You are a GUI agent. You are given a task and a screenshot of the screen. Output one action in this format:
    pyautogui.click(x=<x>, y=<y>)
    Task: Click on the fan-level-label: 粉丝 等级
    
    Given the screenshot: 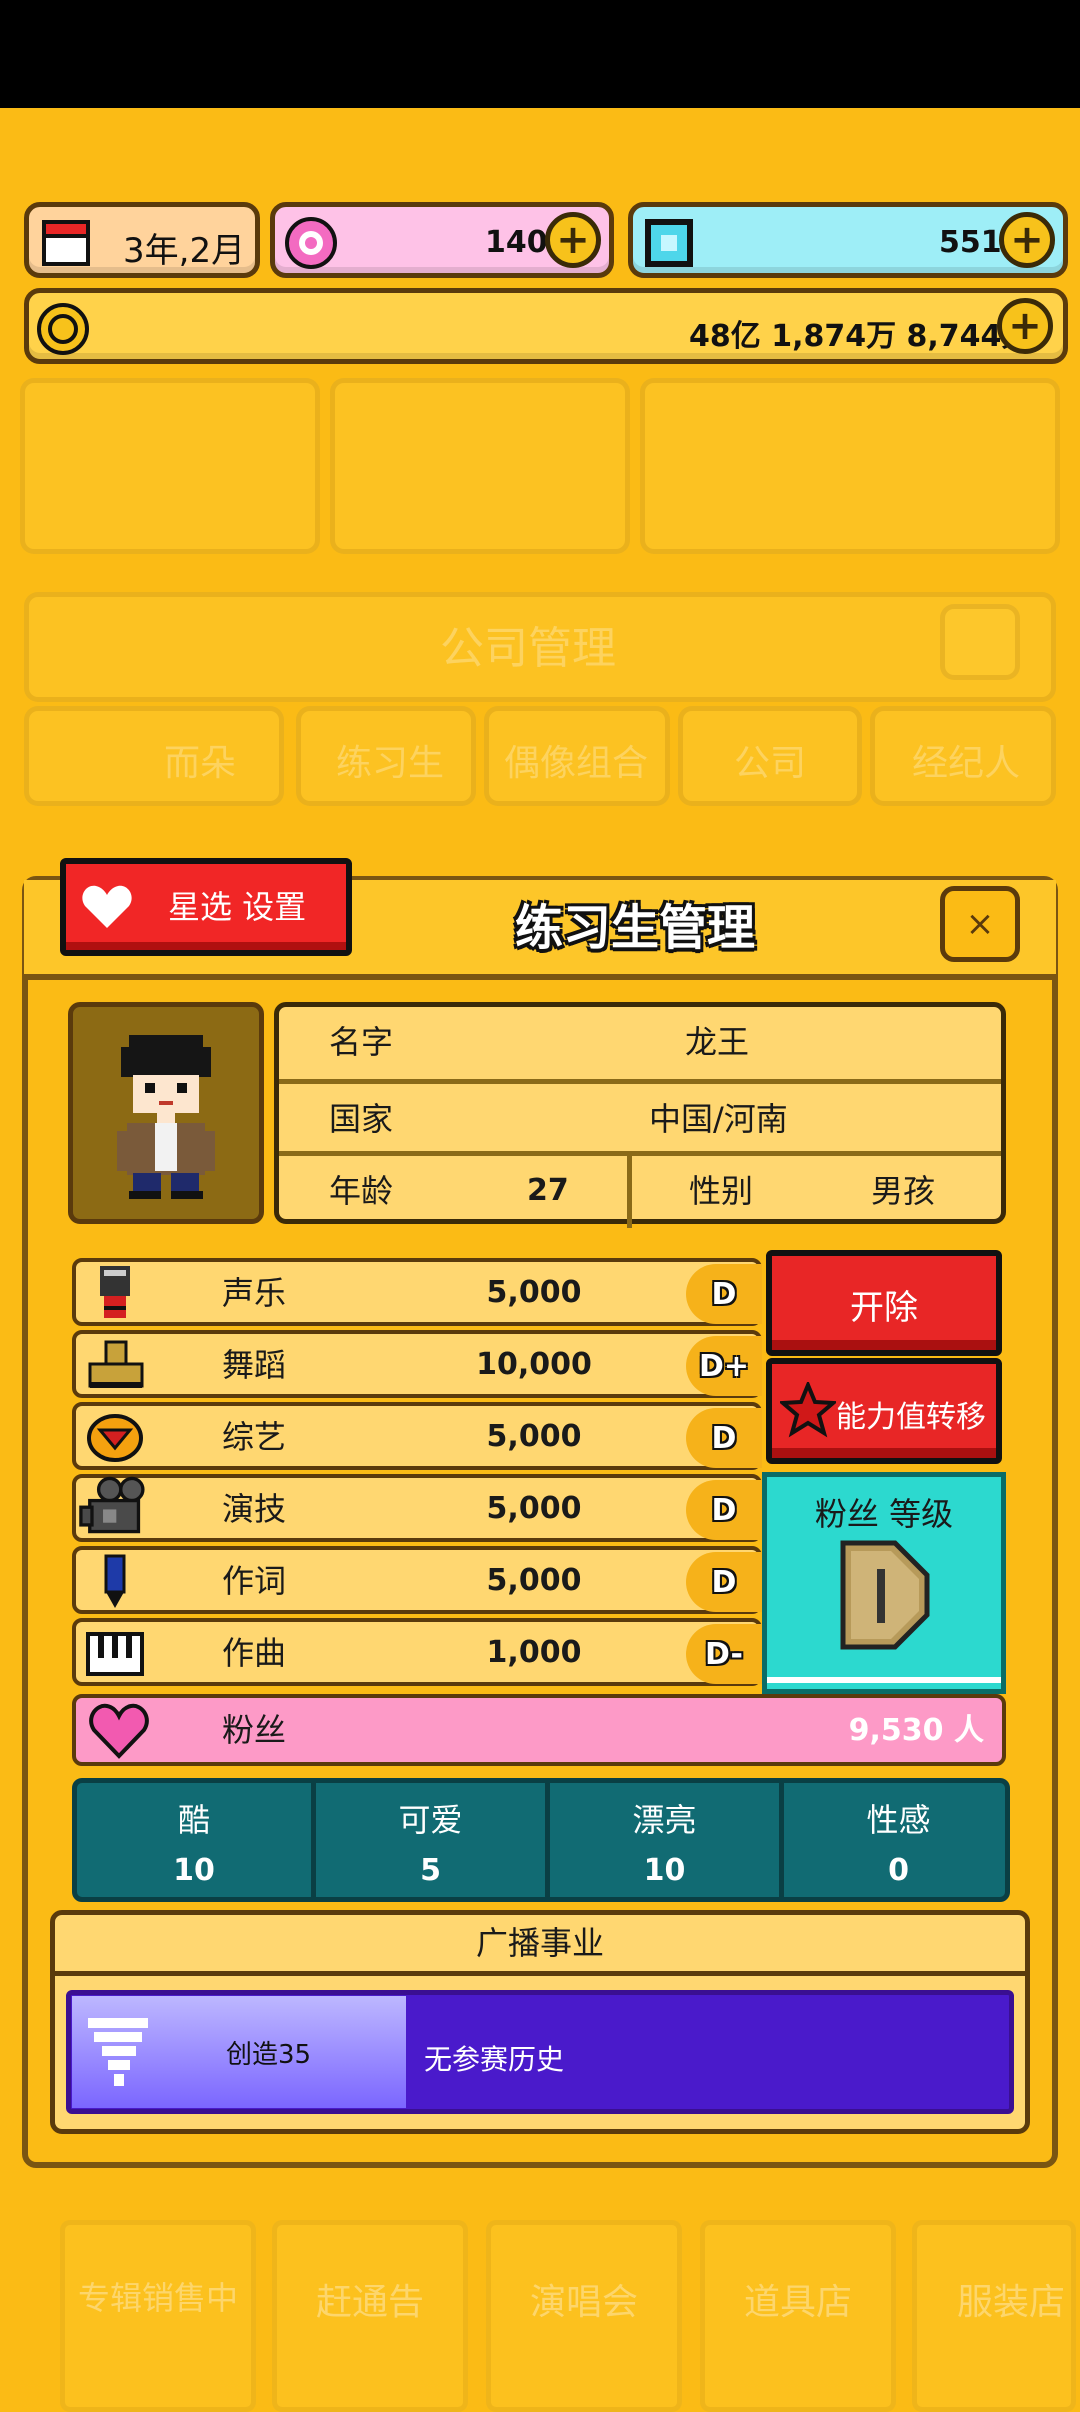 What is the action you would take?
    pyautogui.click(x=884, y=1514)
    